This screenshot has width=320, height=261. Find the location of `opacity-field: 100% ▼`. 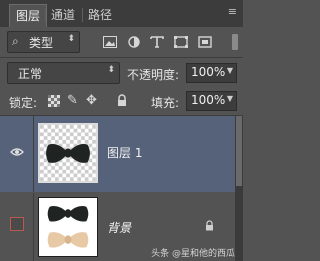

opacity-field: 100% ▼ is located at coordinates (211, 73).